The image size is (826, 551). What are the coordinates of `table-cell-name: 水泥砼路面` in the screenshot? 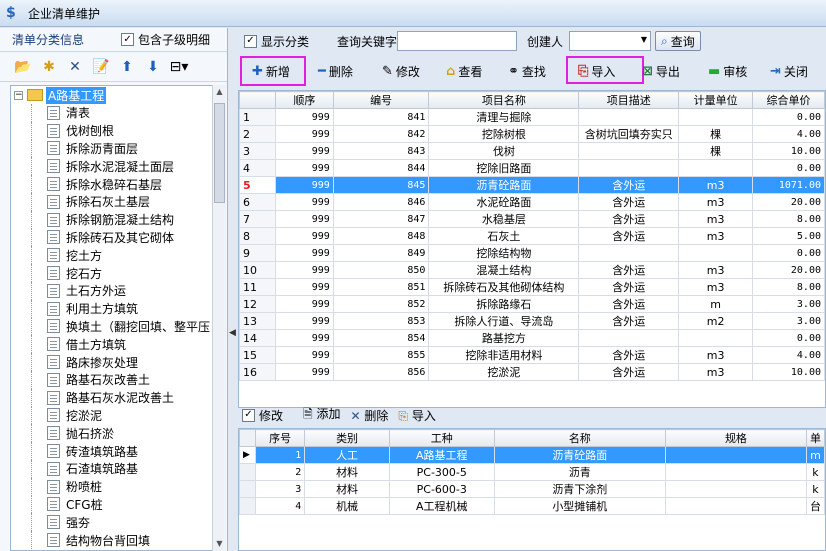 It's located at (504, 202).